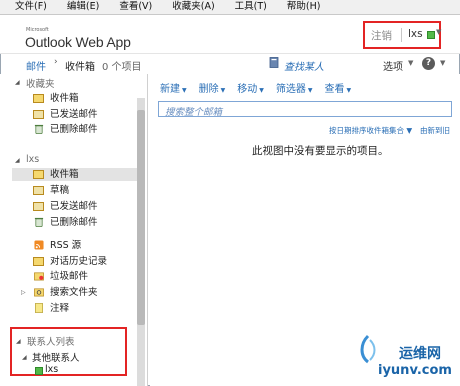  I want to click on folder-deleted: 已删除邮件, so click(68, 222).